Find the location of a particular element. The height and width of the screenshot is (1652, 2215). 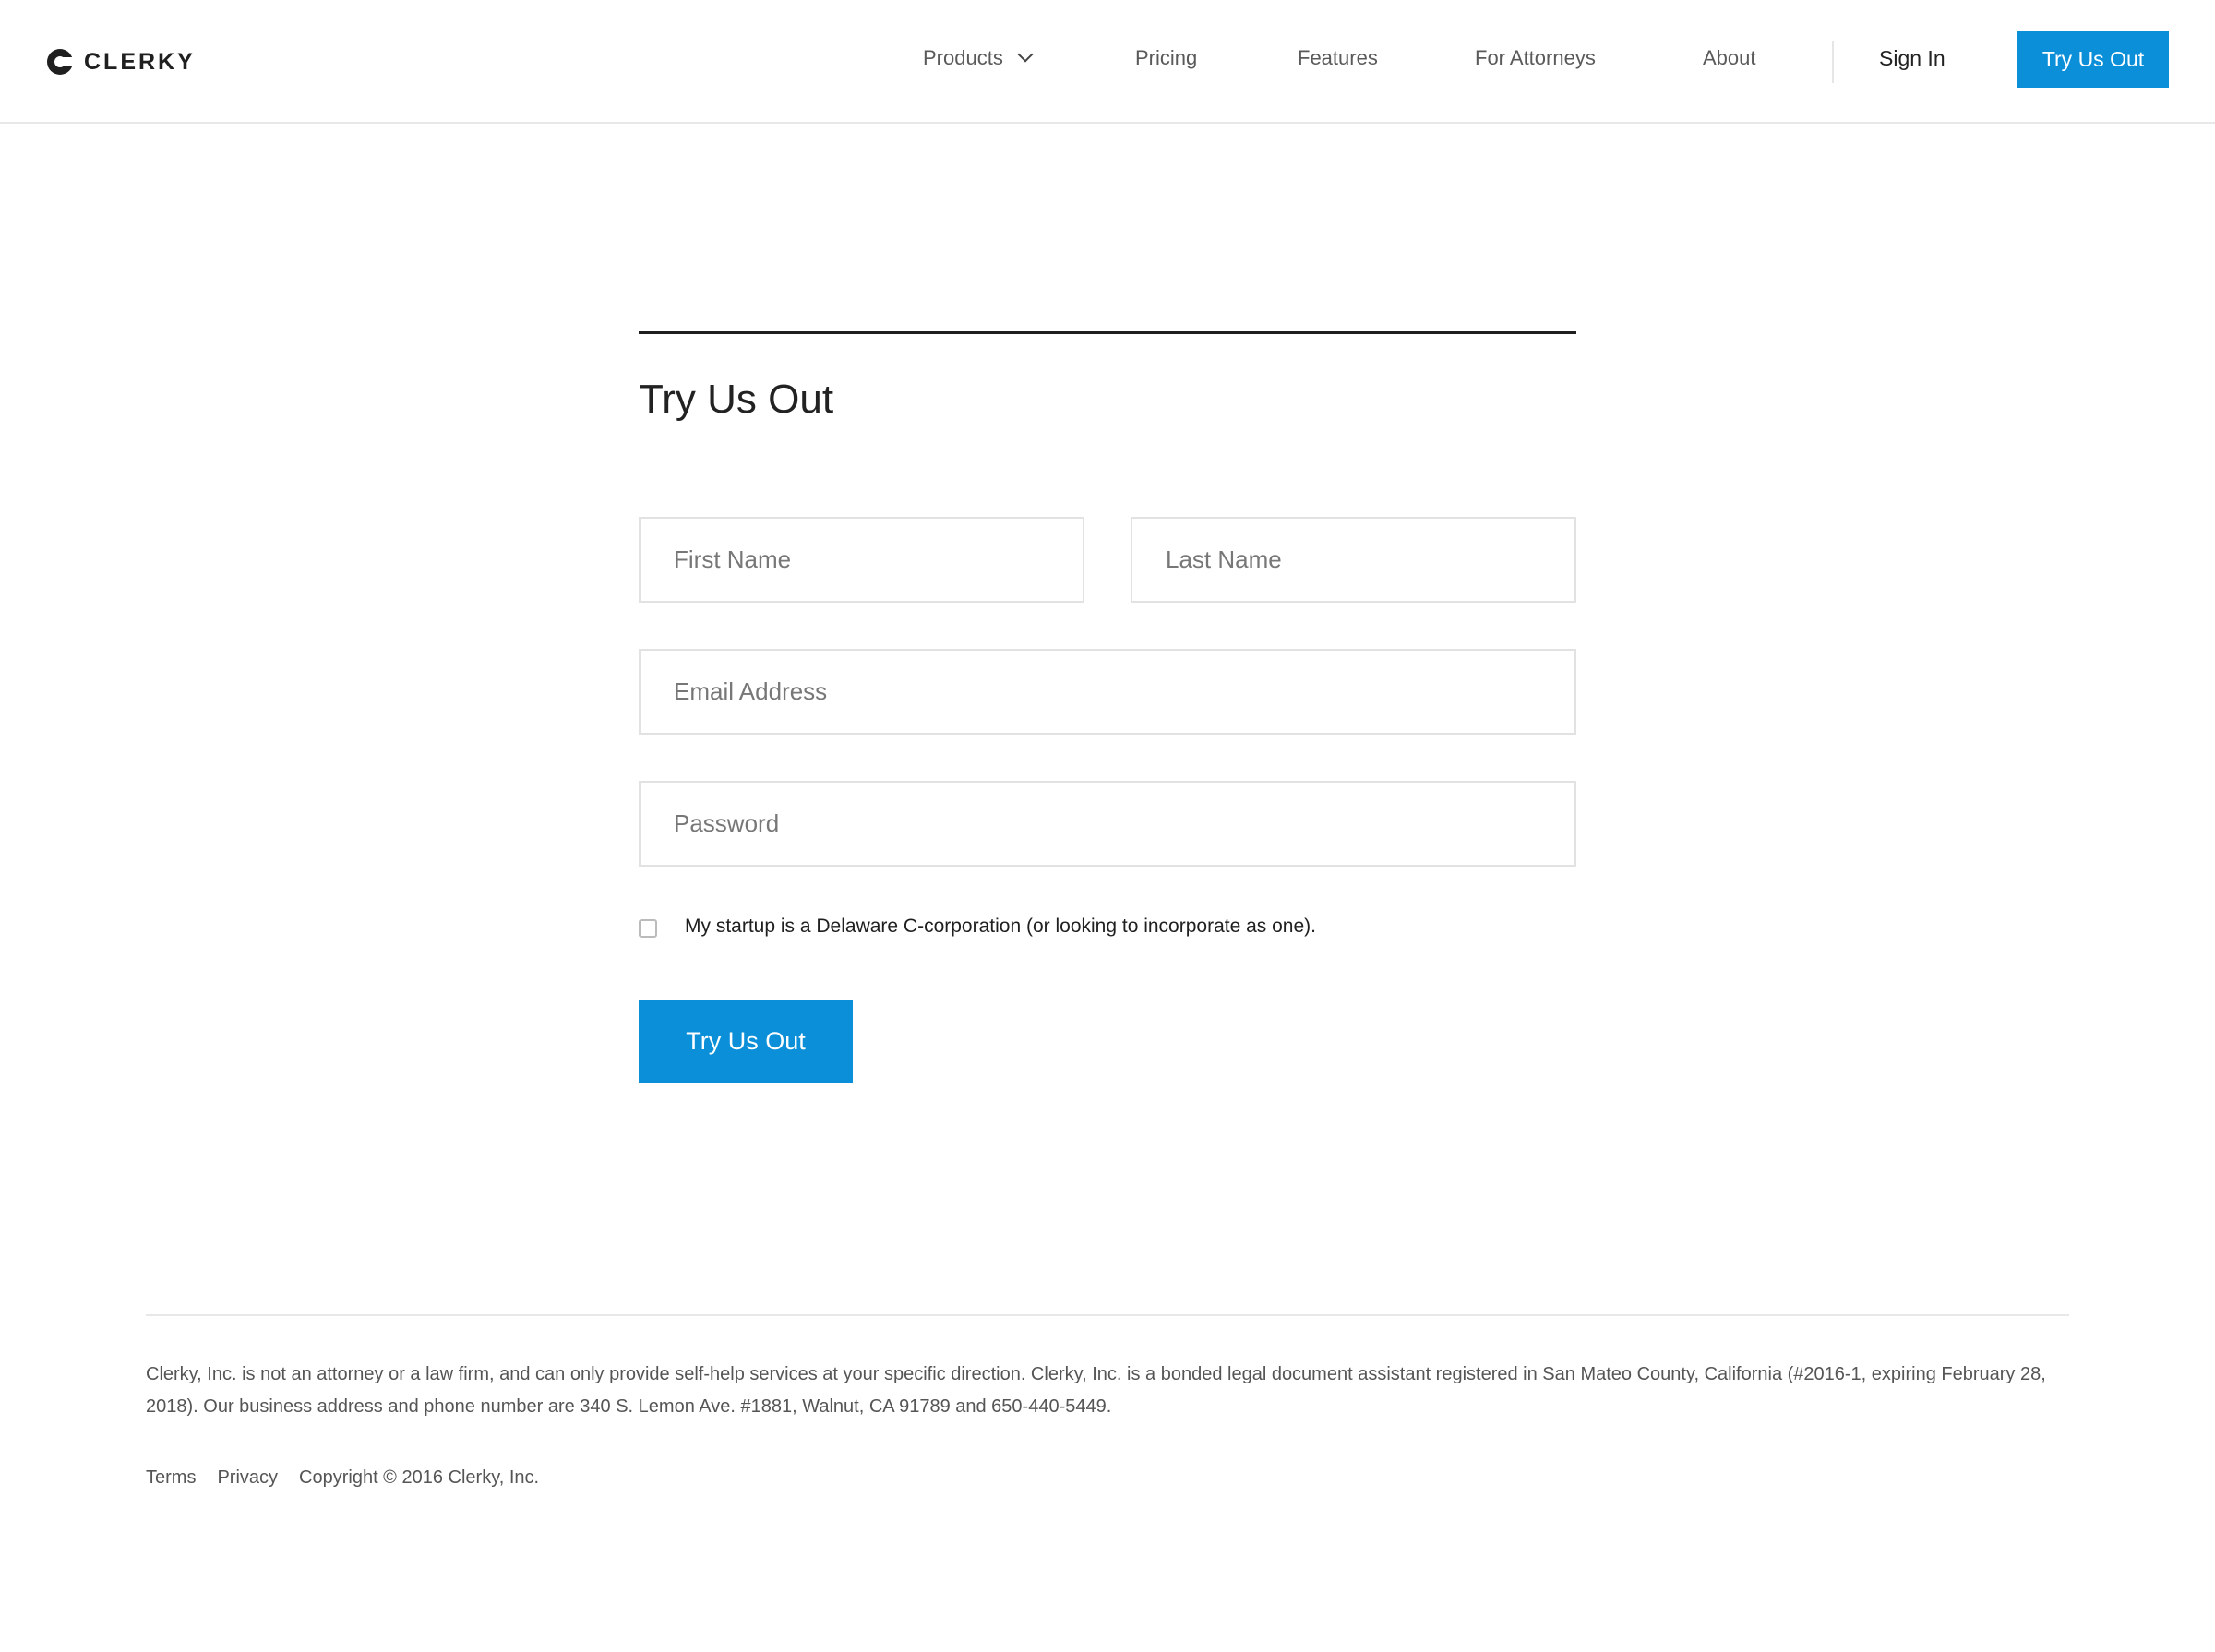

nav-for-attorneys: For Attorneys is located at coordinates (1536, 58).